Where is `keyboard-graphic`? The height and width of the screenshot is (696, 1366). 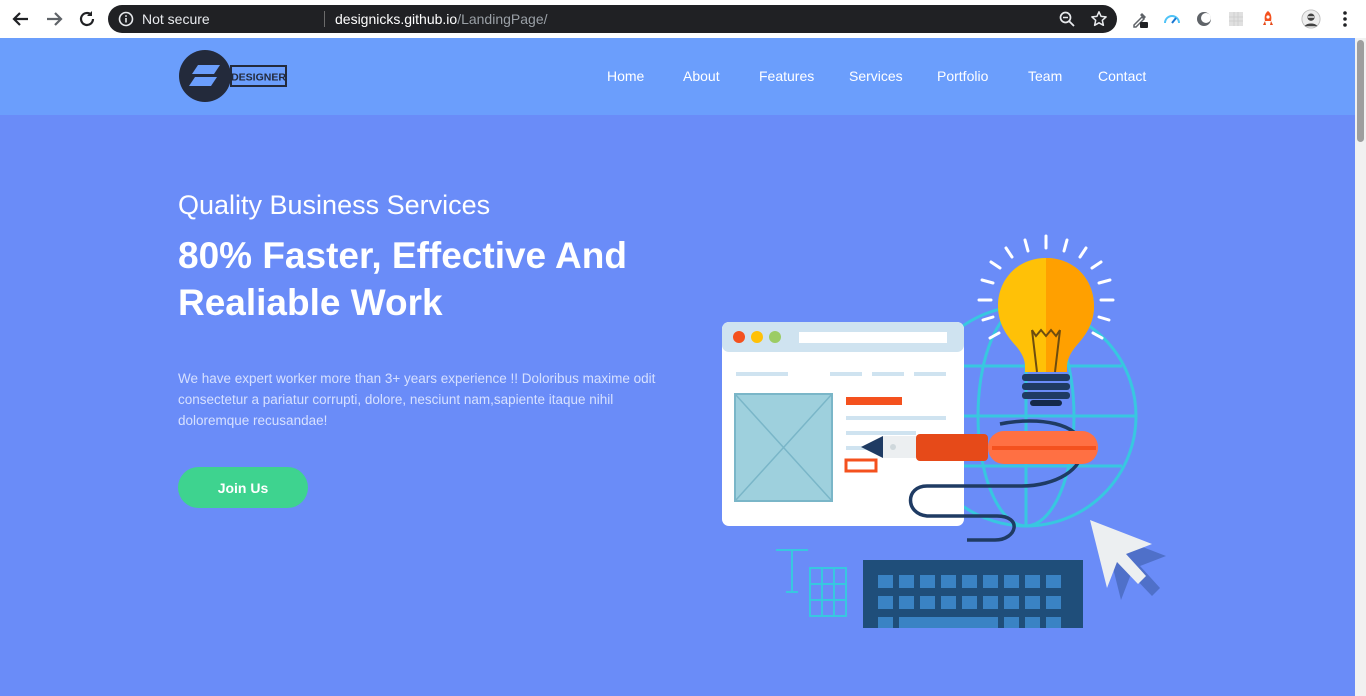 keyboard-graphic is located at coordinates (973, 594).